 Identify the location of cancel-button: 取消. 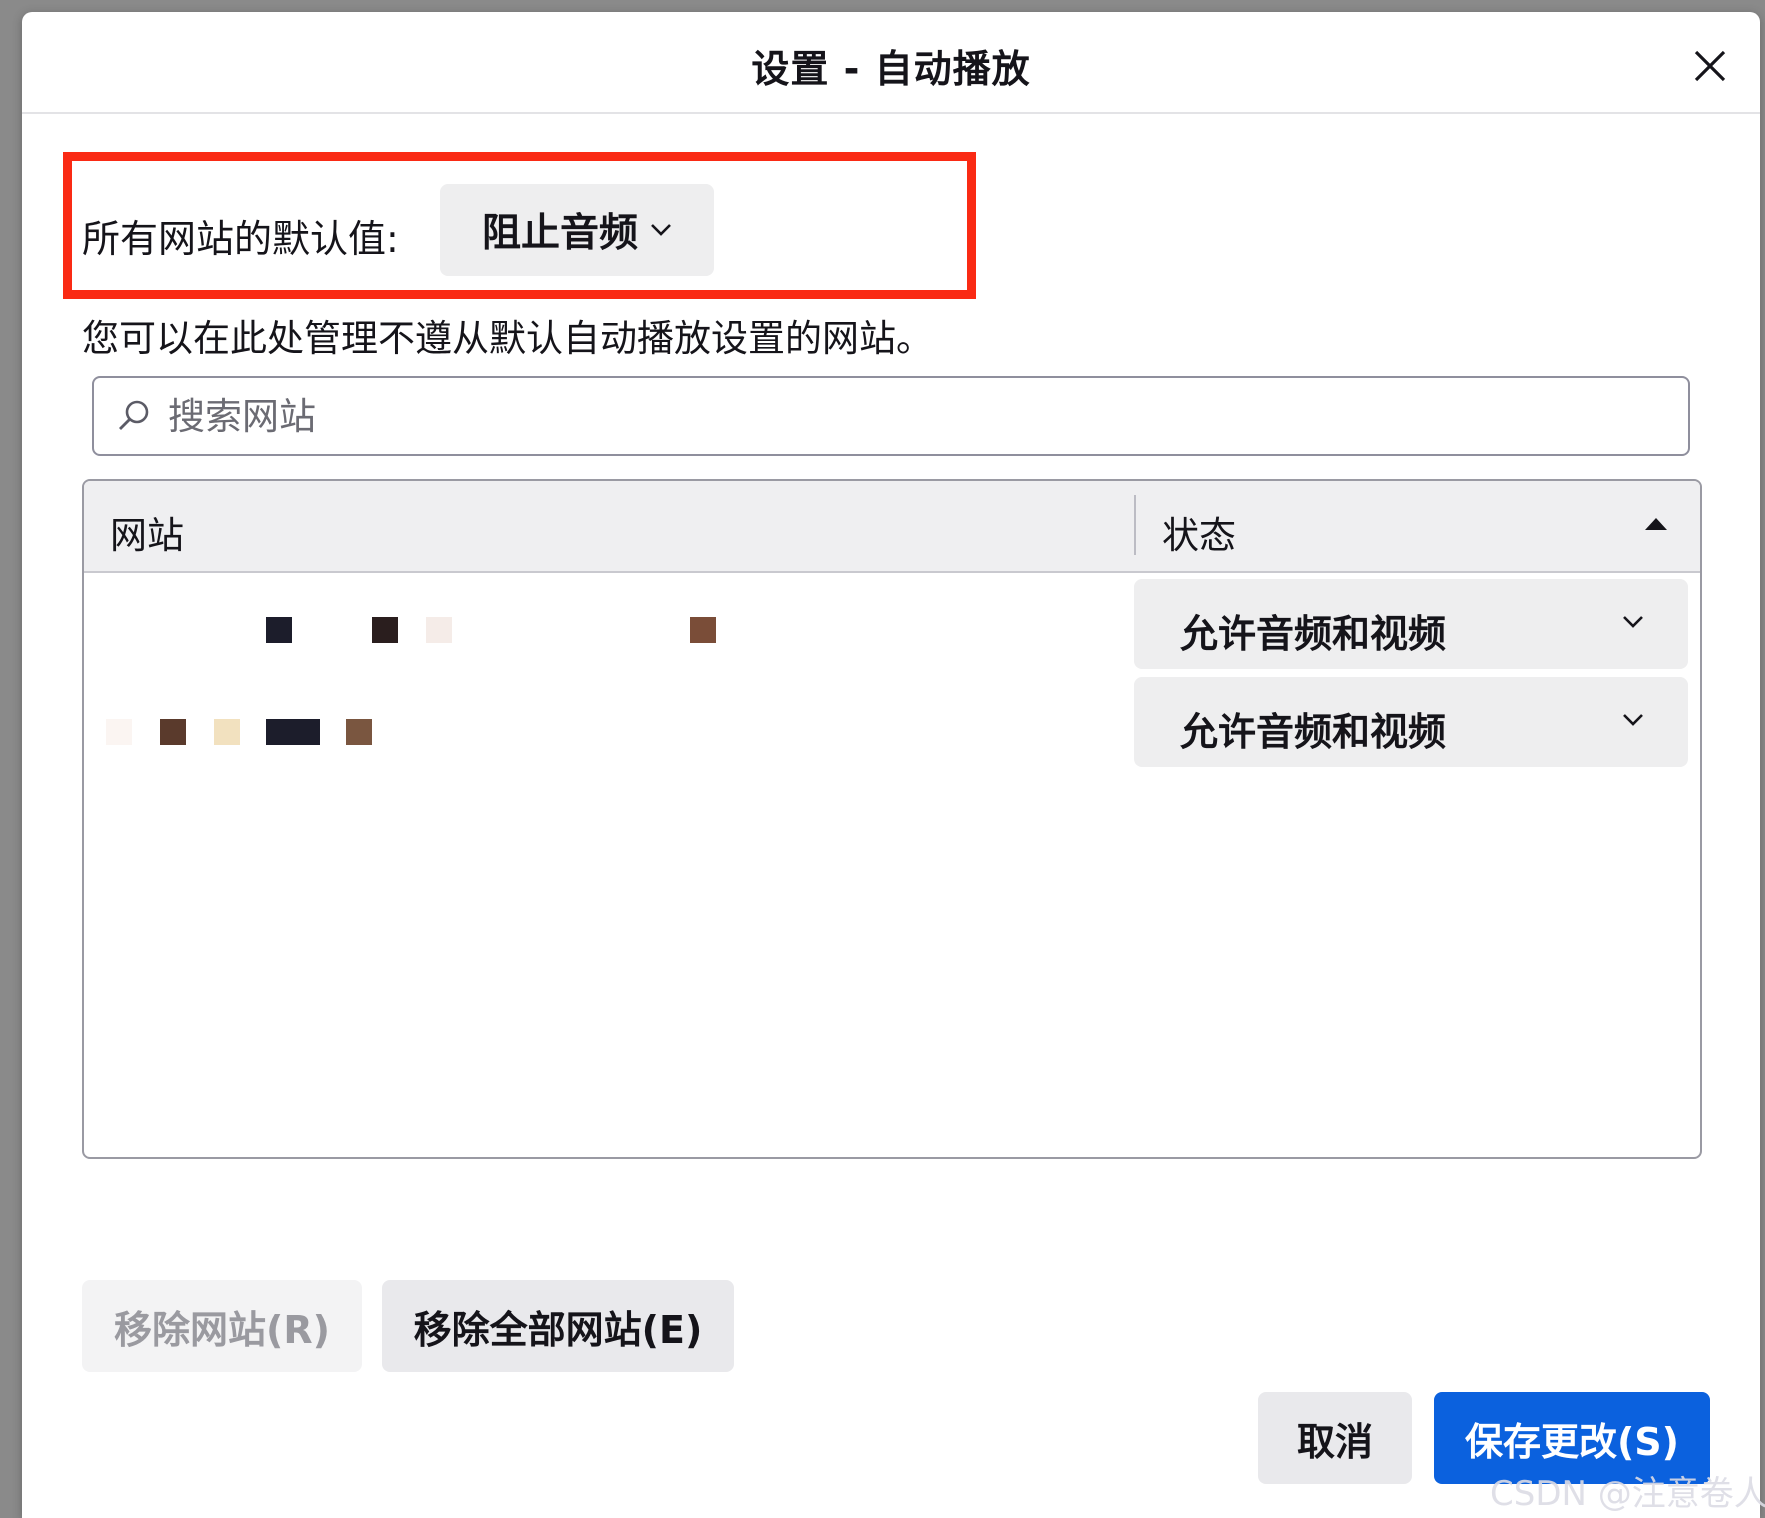
(1335, 1438).